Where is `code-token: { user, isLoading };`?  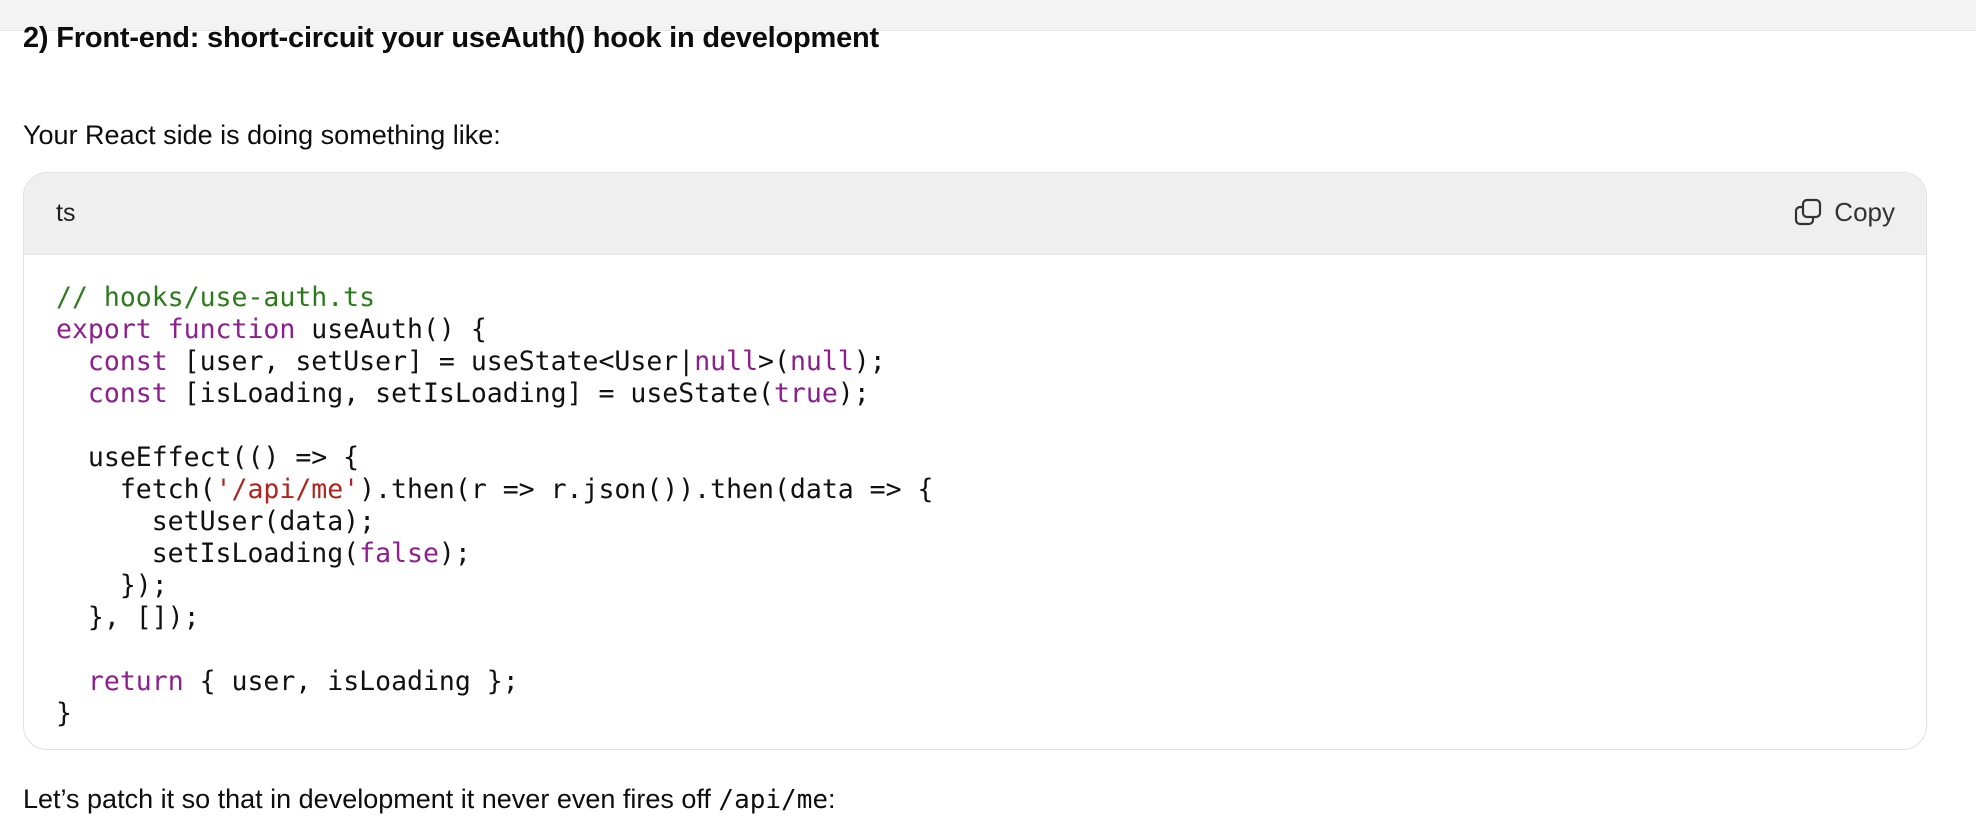
code-token: { user, isLoading }; is located at coordinates (351, 681).